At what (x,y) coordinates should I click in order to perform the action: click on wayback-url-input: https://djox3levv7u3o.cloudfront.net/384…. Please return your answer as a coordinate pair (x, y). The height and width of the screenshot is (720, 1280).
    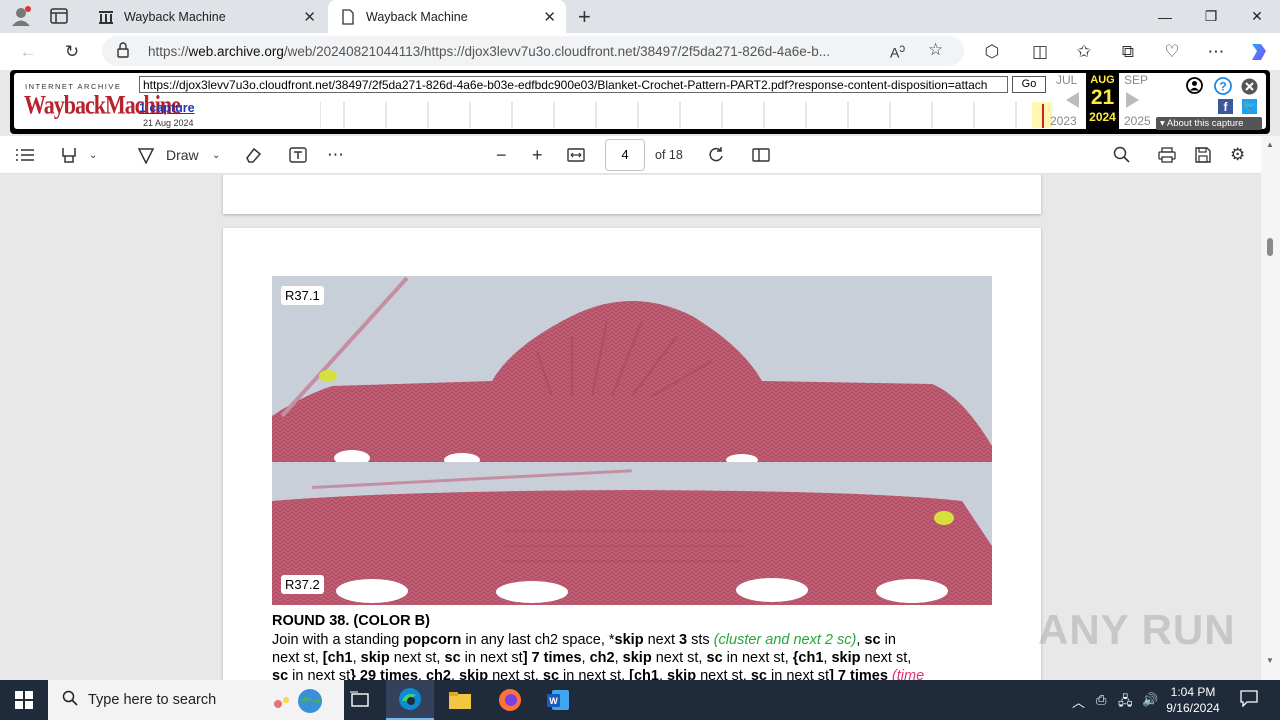
    Looking at the image, I should click on (573, 84).